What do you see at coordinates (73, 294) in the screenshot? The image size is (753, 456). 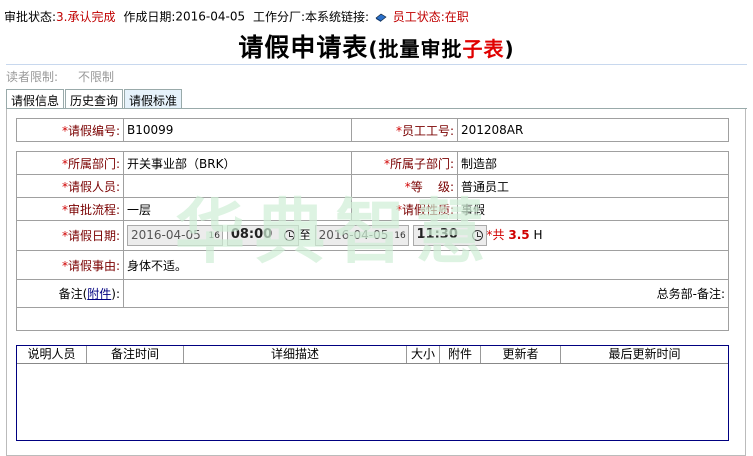 I see `remark-label-pre: 备注(` at bounding box center [73, 294].